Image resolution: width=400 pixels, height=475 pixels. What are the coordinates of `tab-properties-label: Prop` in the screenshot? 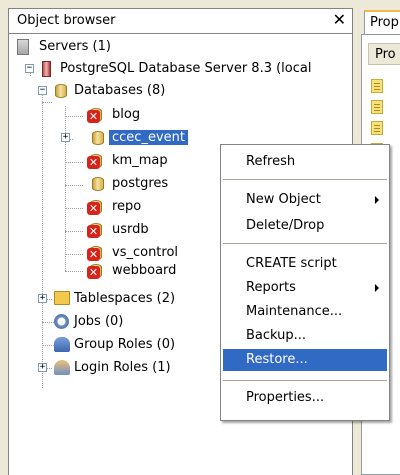 It's located at (384, 22).